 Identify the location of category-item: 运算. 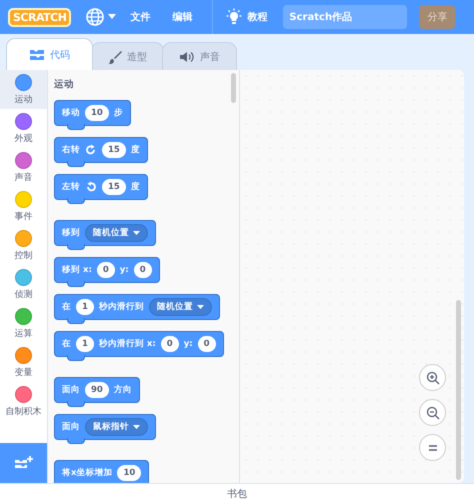
(23, 323).